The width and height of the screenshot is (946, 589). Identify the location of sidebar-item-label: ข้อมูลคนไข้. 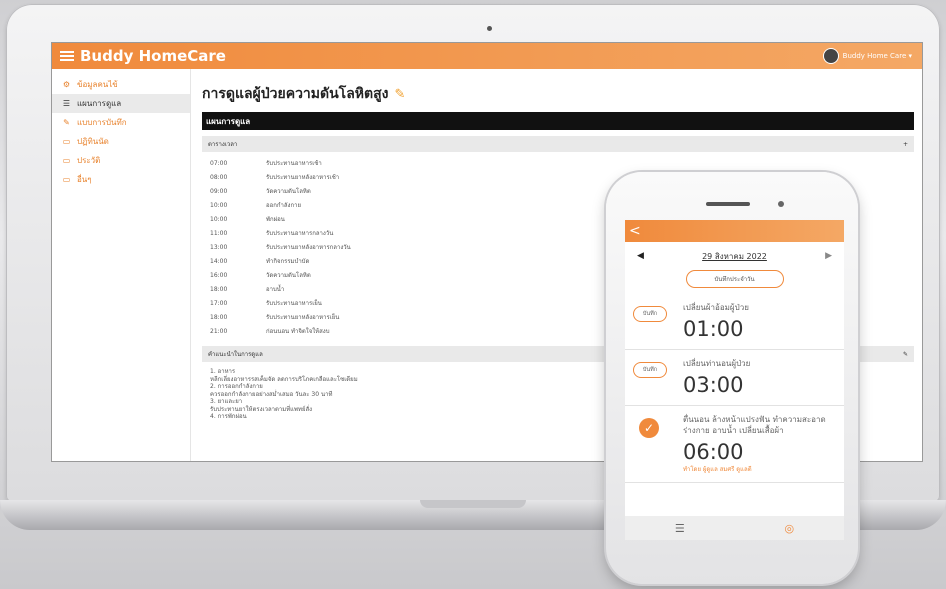
(97, 84).